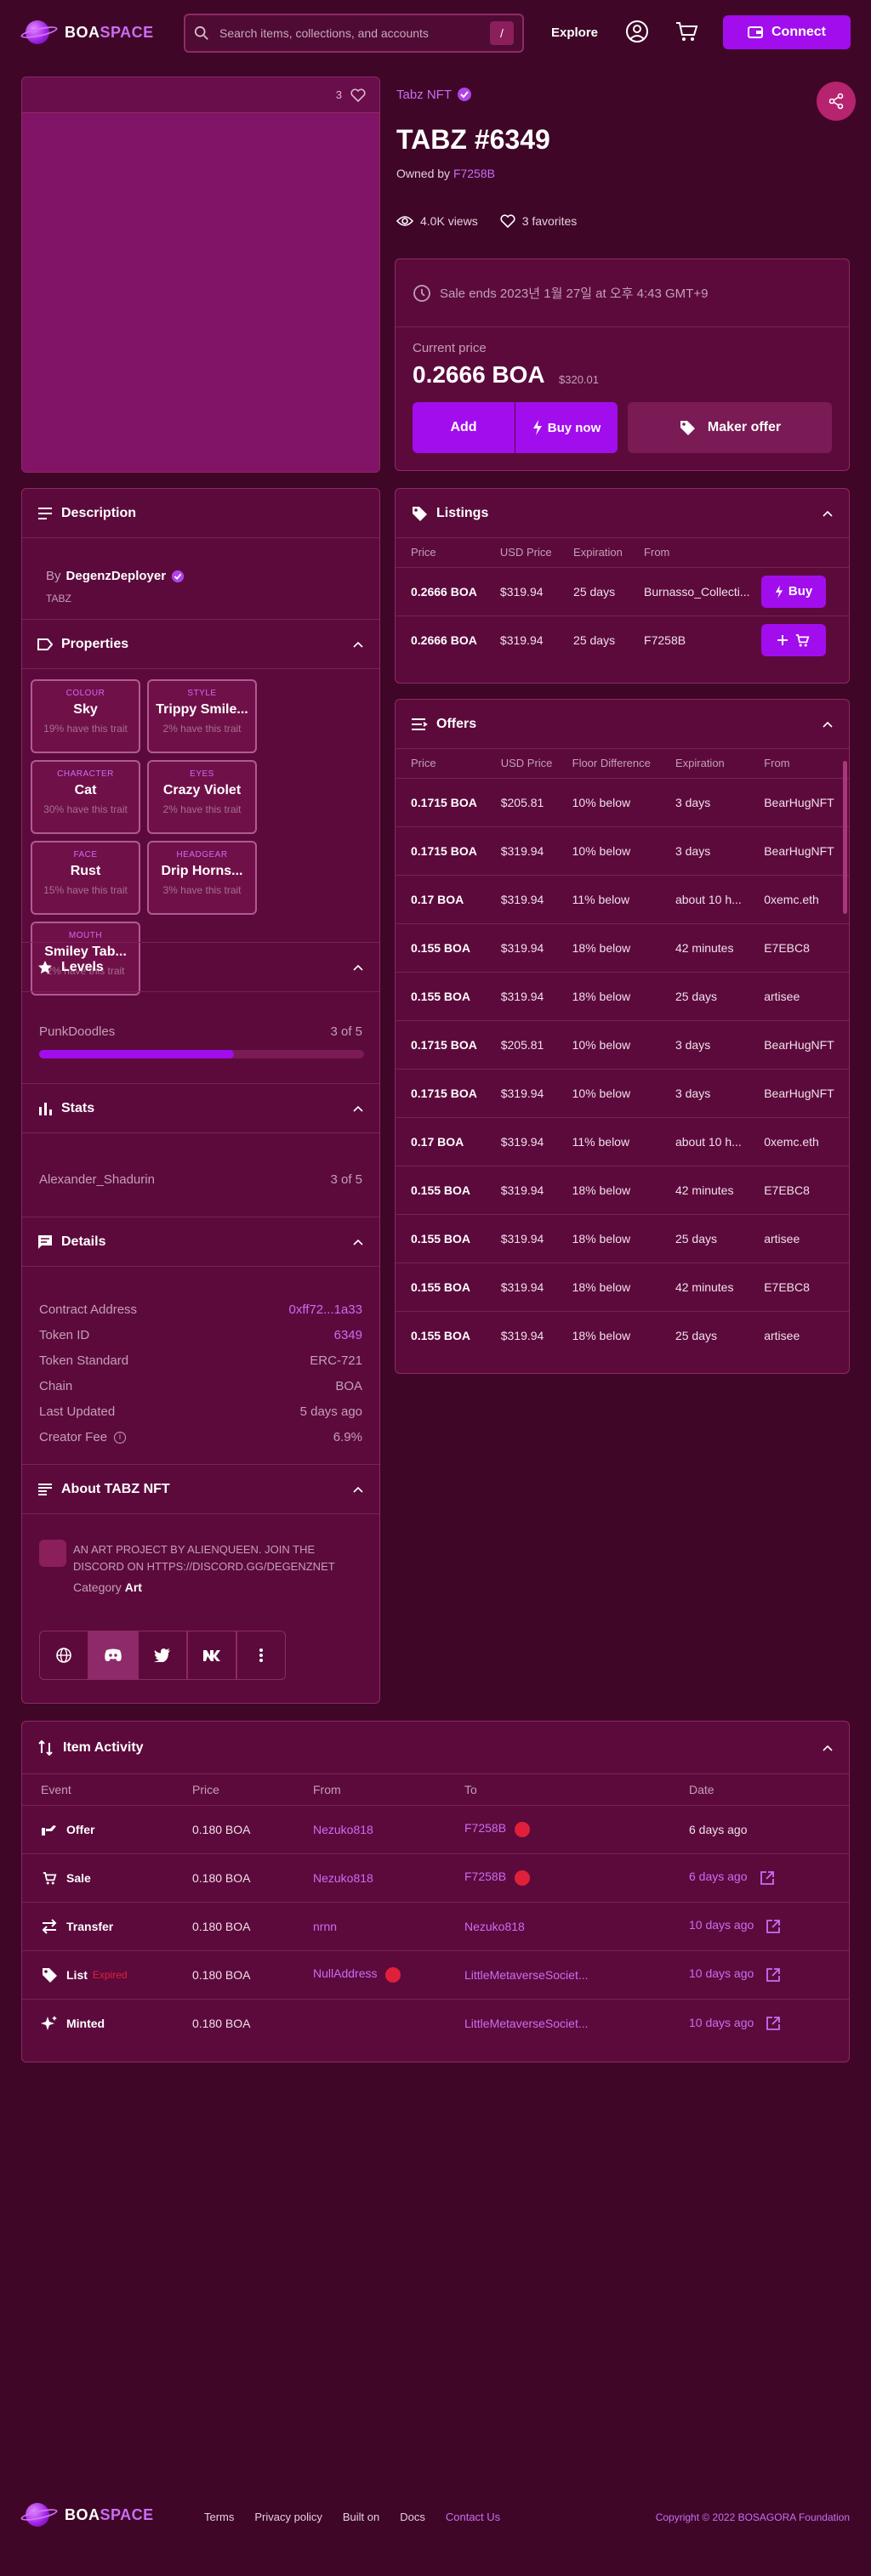 The height and width of the screenshot is (2576, 871). What do you see at coordinates (412, 2517) in the screenshot?
I see `footer-link: Docs` at bounding box center [412, 2517].